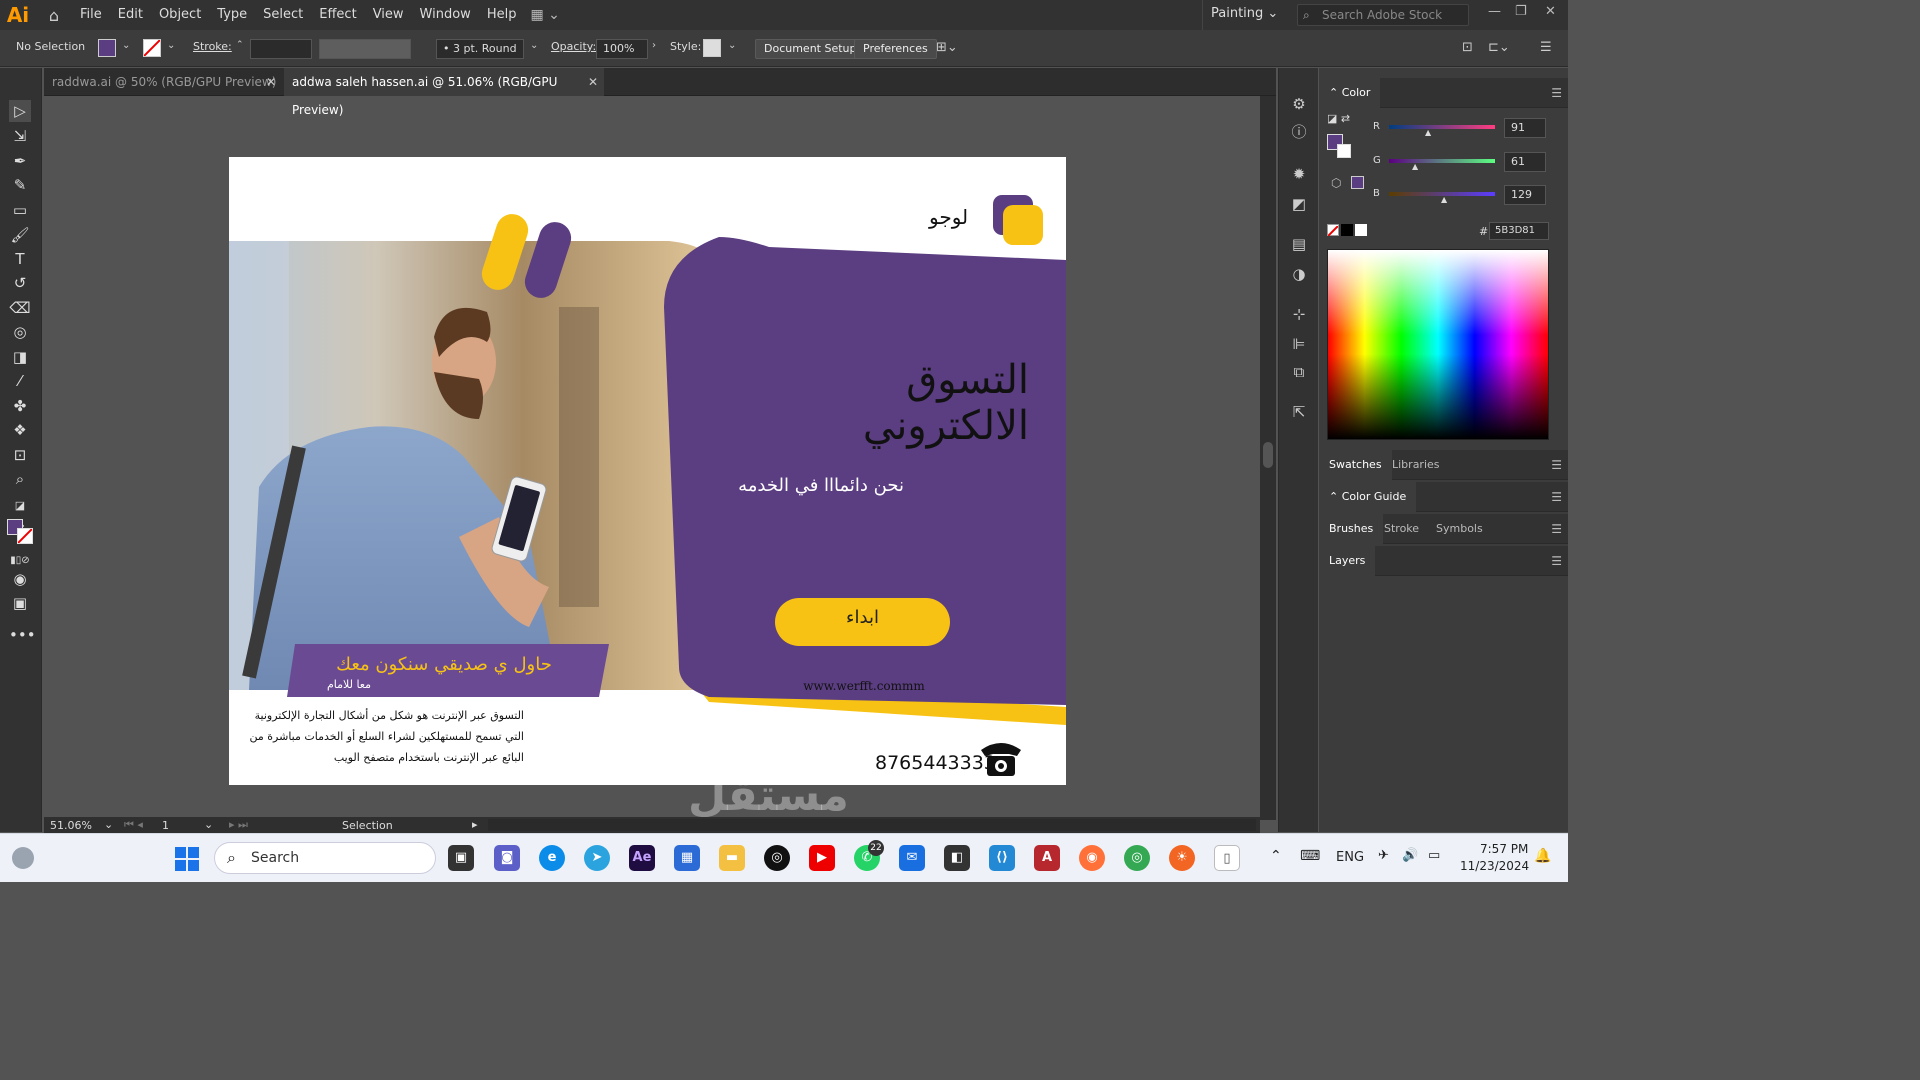  I want to click on tab-color-guide: ⌃ Color Guide, so click(1368, 497).